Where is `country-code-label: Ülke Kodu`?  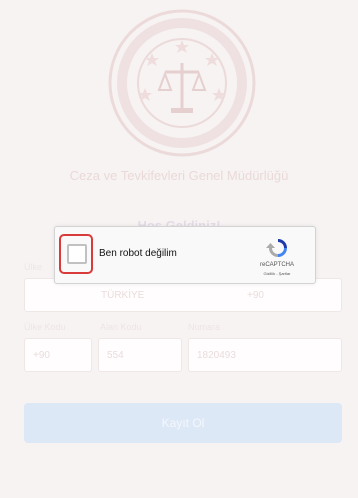
country-code-label: Ülke Kodu is located at coordinates (45, 327).